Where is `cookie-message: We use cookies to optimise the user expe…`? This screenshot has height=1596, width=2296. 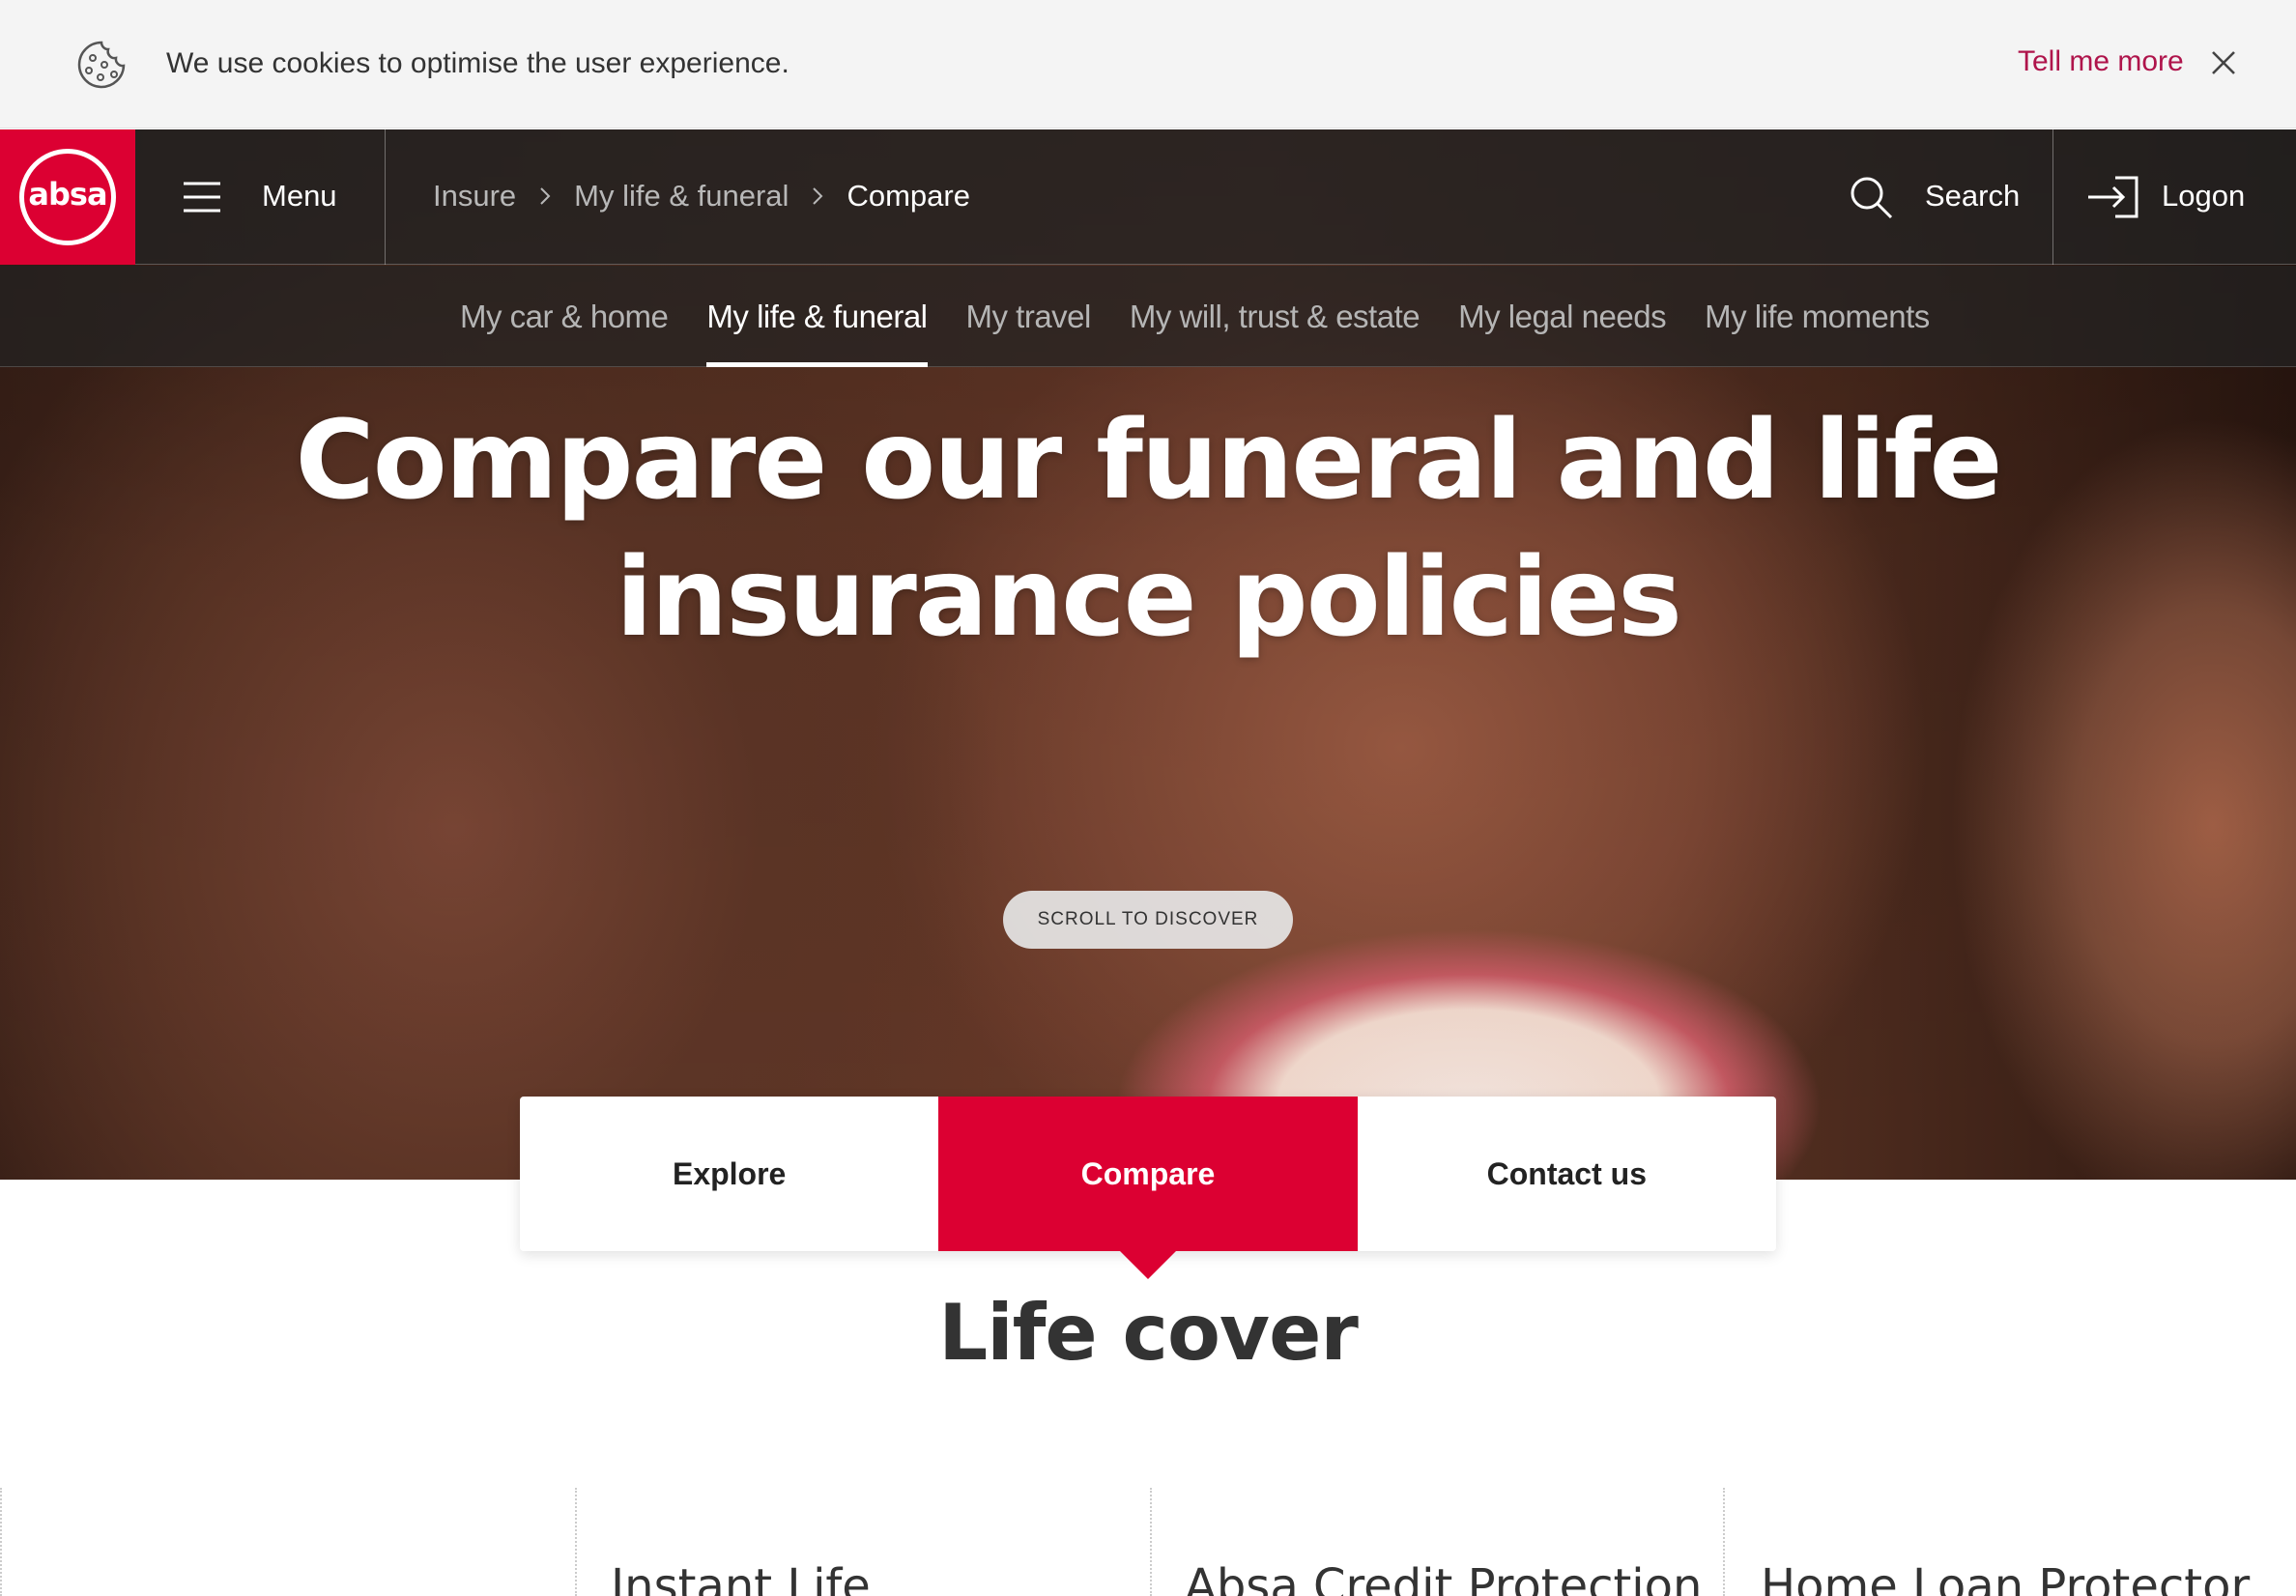 cookie-message: We use cookies to optimise the user expe… is located at coordinates (477, 63).